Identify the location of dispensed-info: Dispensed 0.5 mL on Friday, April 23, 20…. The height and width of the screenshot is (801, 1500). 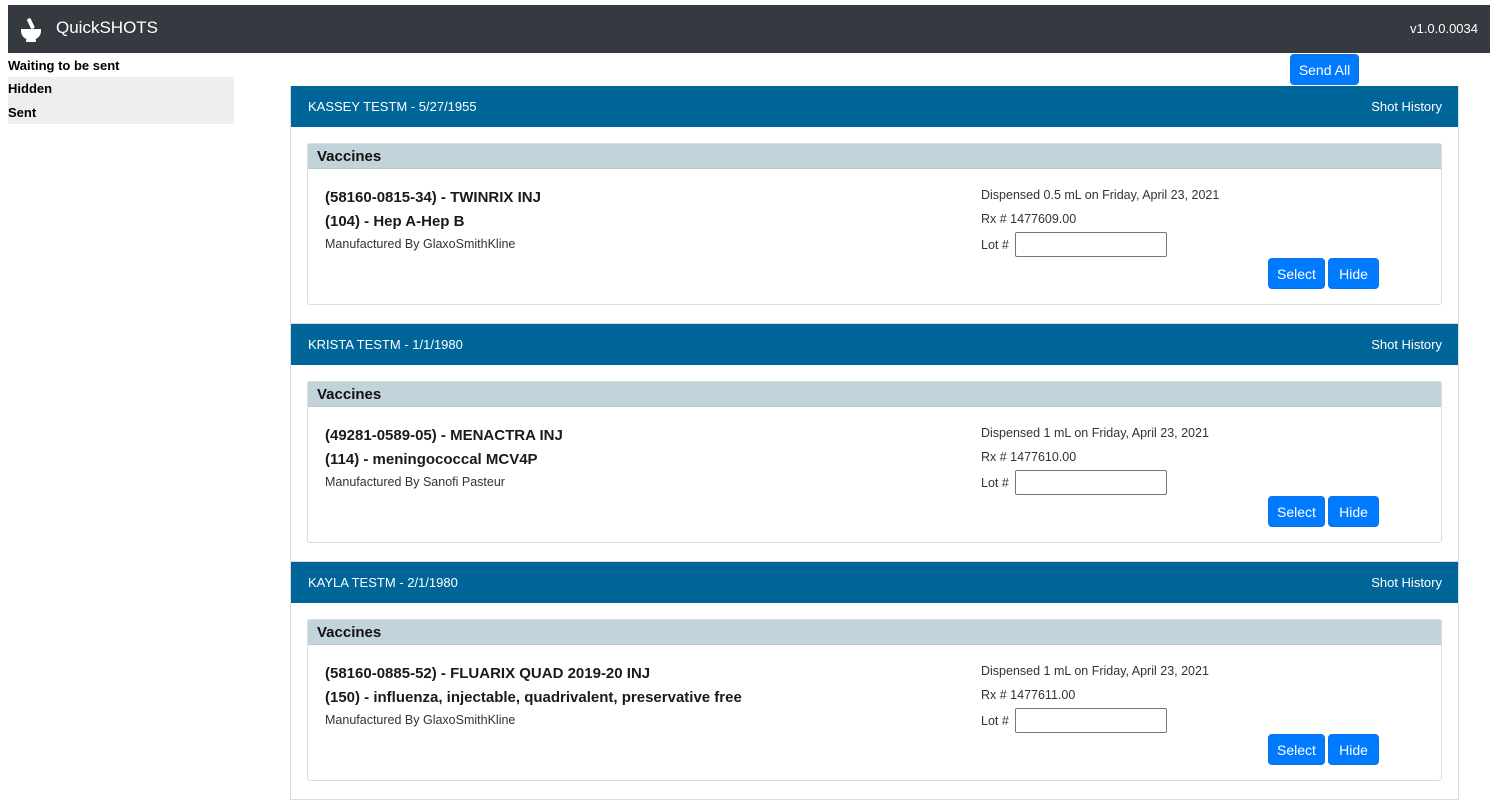
(1100, 195).